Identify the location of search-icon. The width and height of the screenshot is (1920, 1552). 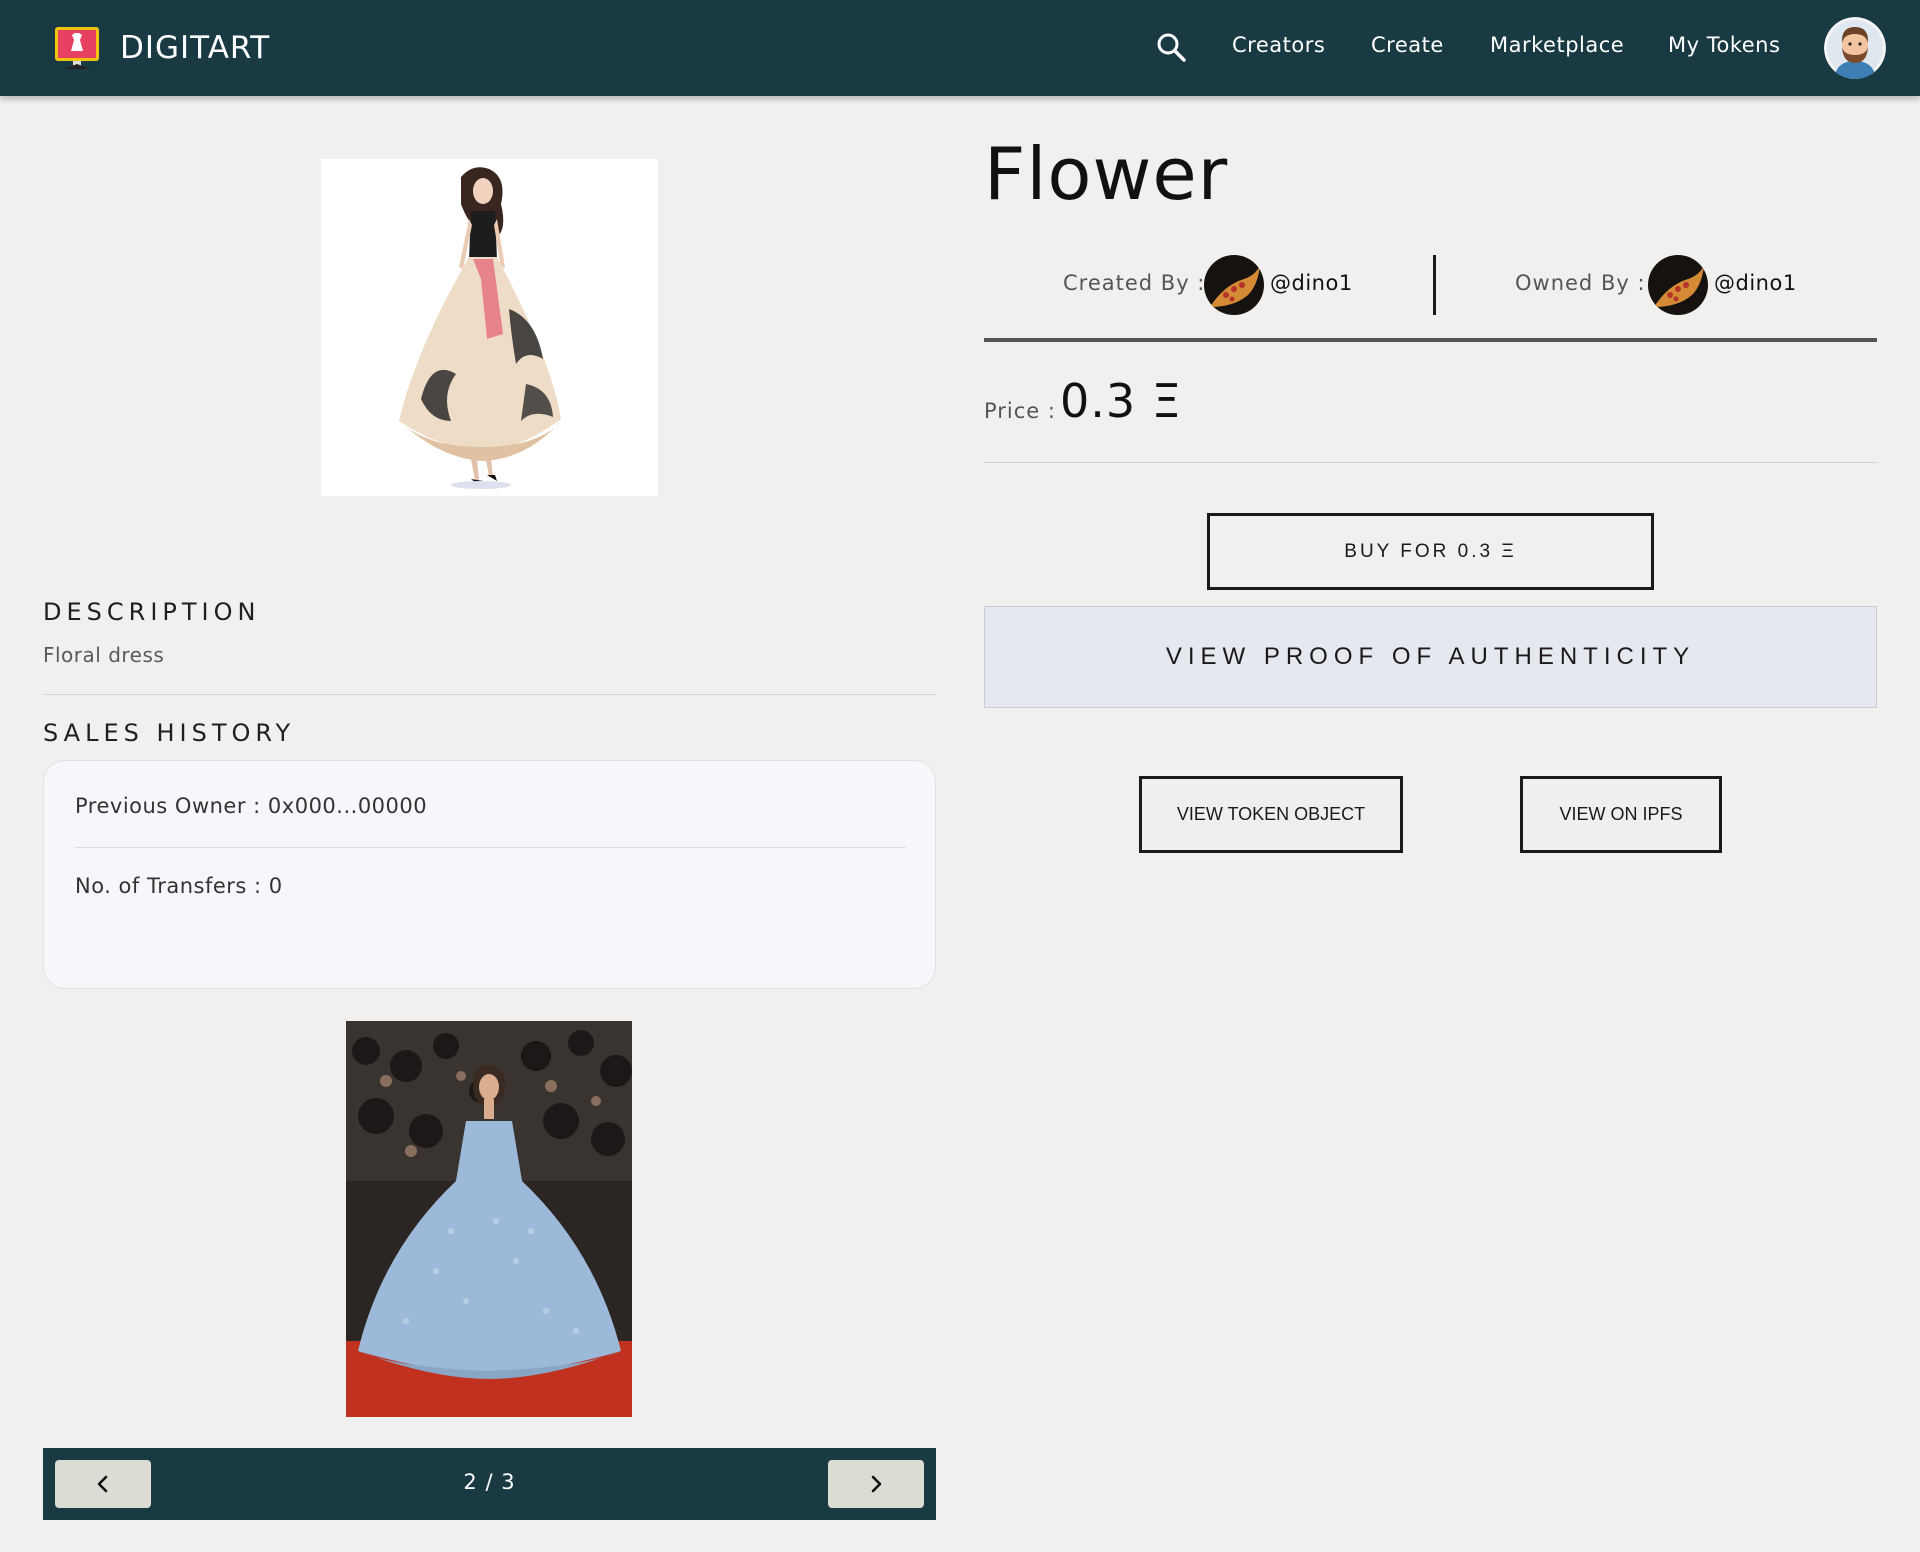
(1172, 48).